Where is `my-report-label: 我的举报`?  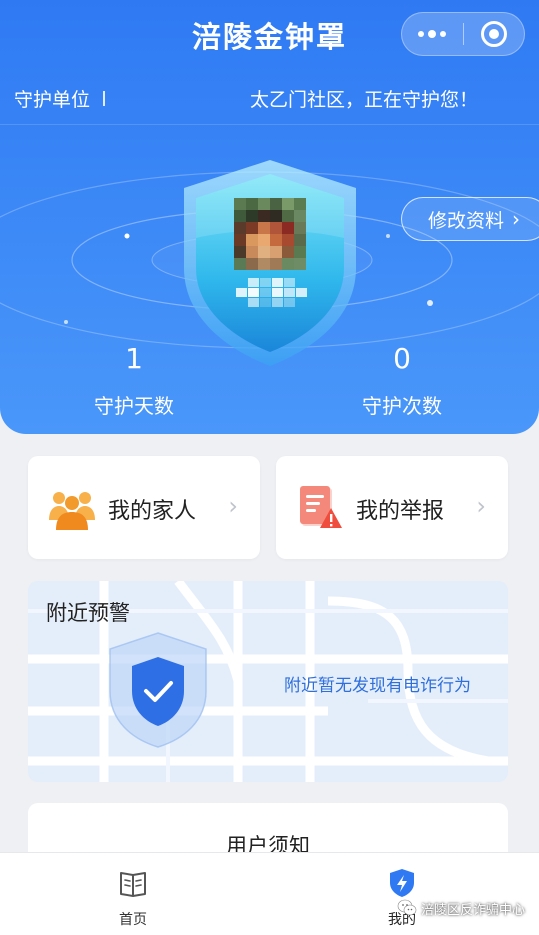
my-report-label: 我的举报 is located at coordinates (400, 511).